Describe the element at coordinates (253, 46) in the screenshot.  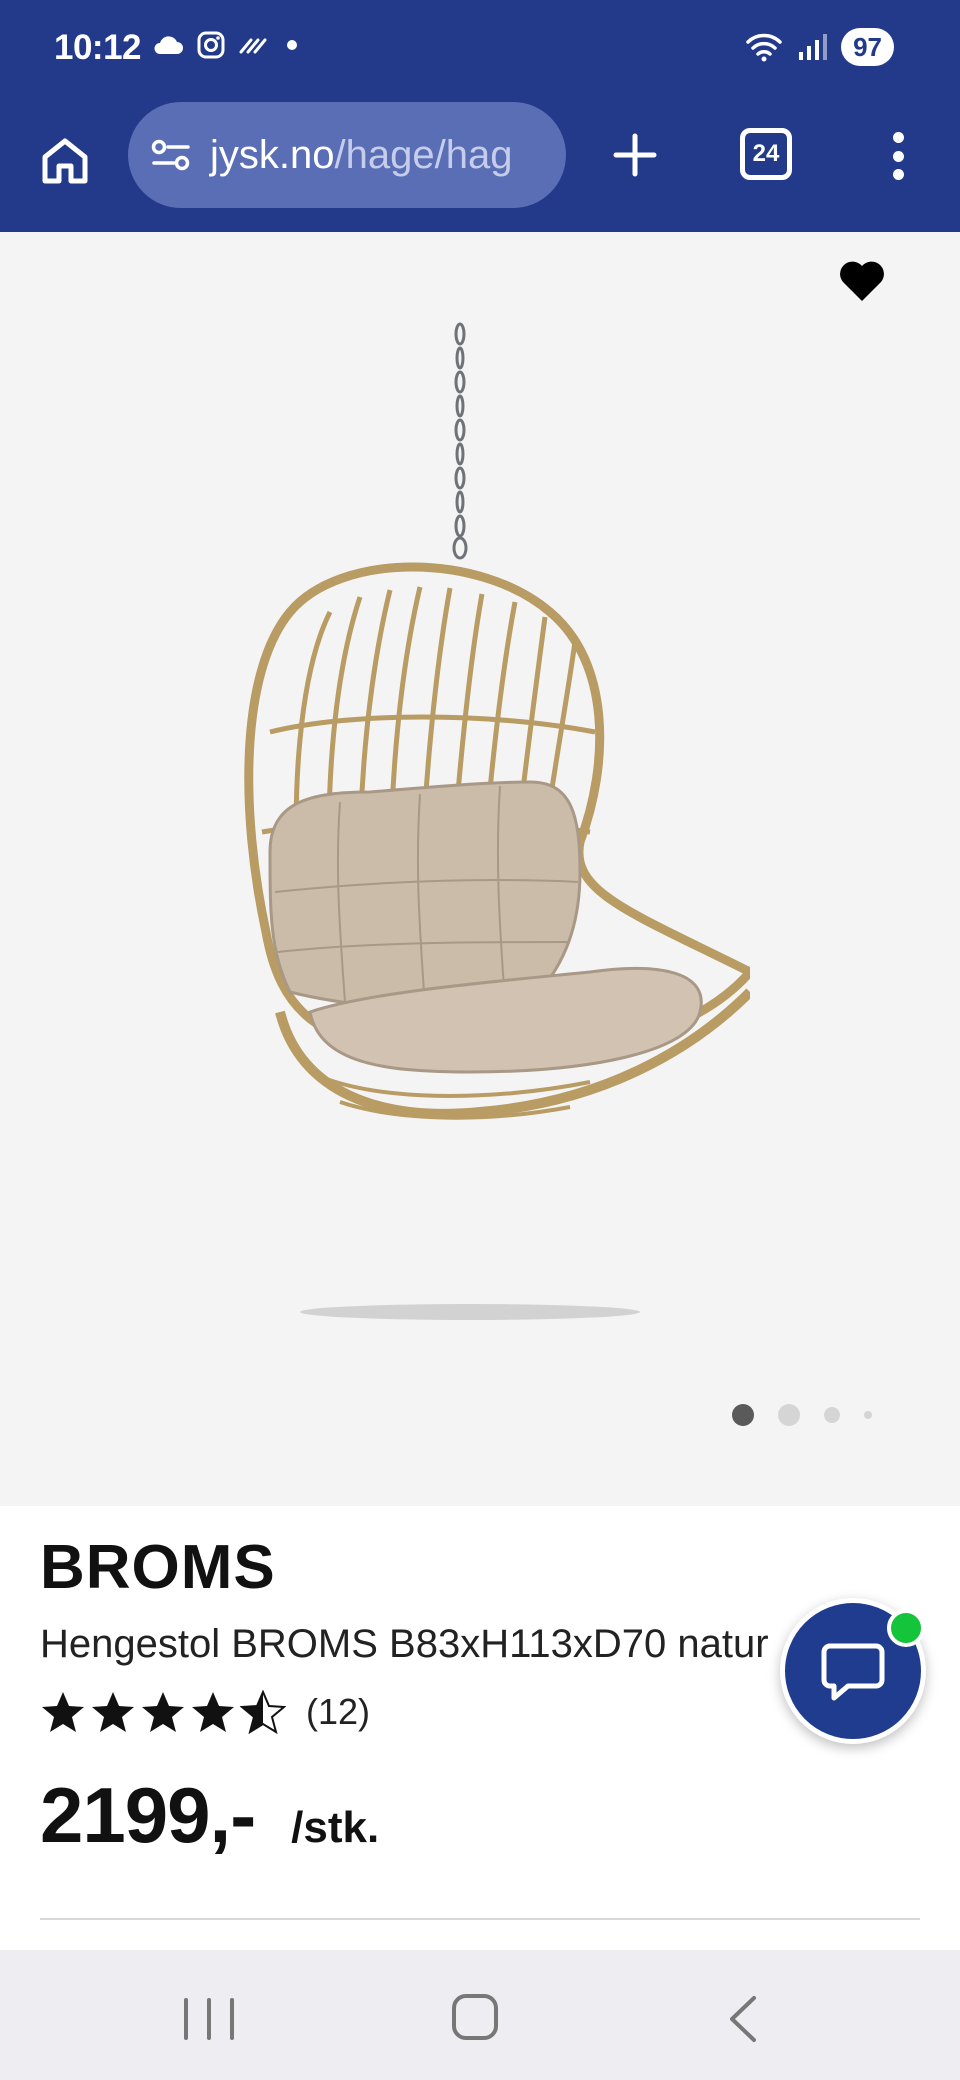
I see `wifi-calling-icon` at that location.